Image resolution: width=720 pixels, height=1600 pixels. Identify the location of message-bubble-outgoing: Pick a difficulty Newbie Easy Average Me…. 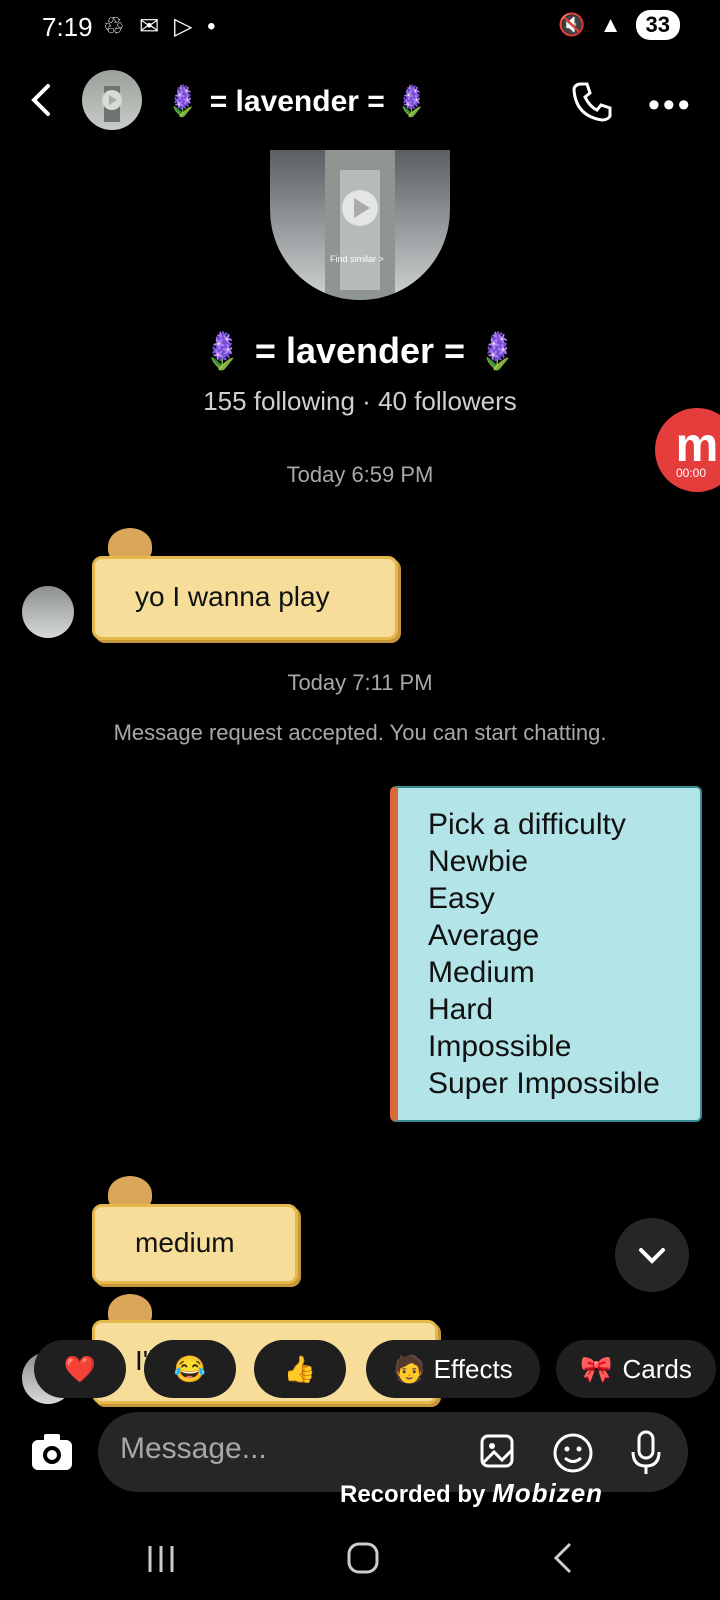
(546, 954).